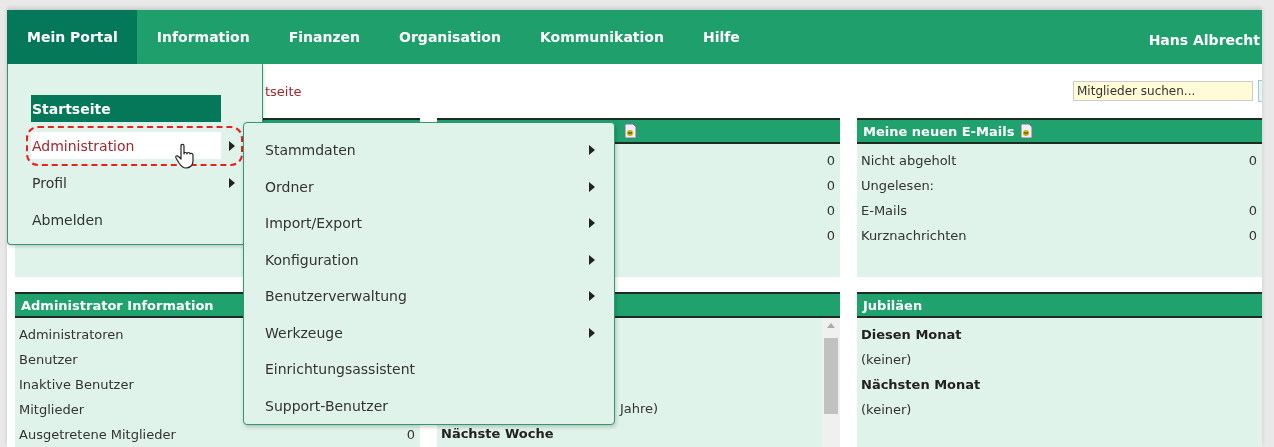 This screenshot has height=447, width=1274. I want to click on row-label: Ausgetretene Mitglieder, so click(97, 434).